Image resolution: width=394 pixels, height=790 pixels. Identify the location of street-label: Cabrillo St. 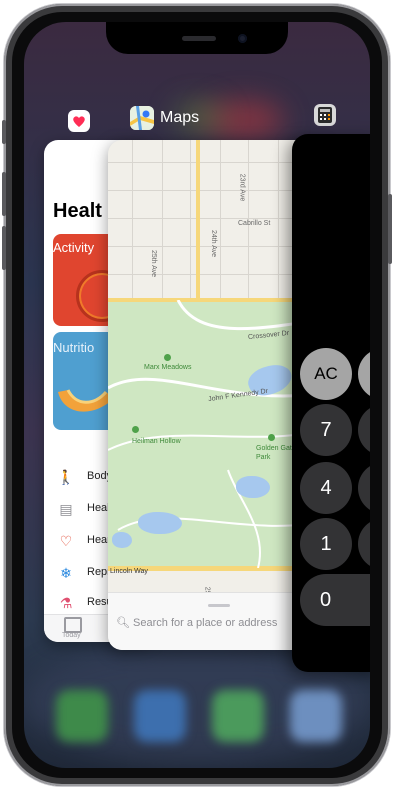
(254, 223).